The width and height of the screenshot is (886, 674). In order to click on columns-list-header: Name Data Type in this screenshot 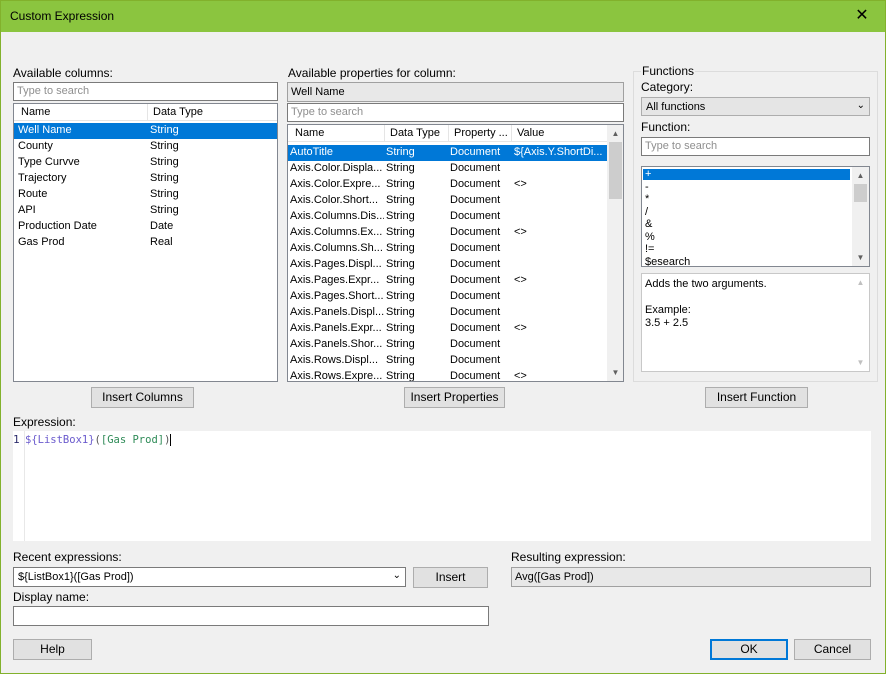, I will do `click(145, 112)`.